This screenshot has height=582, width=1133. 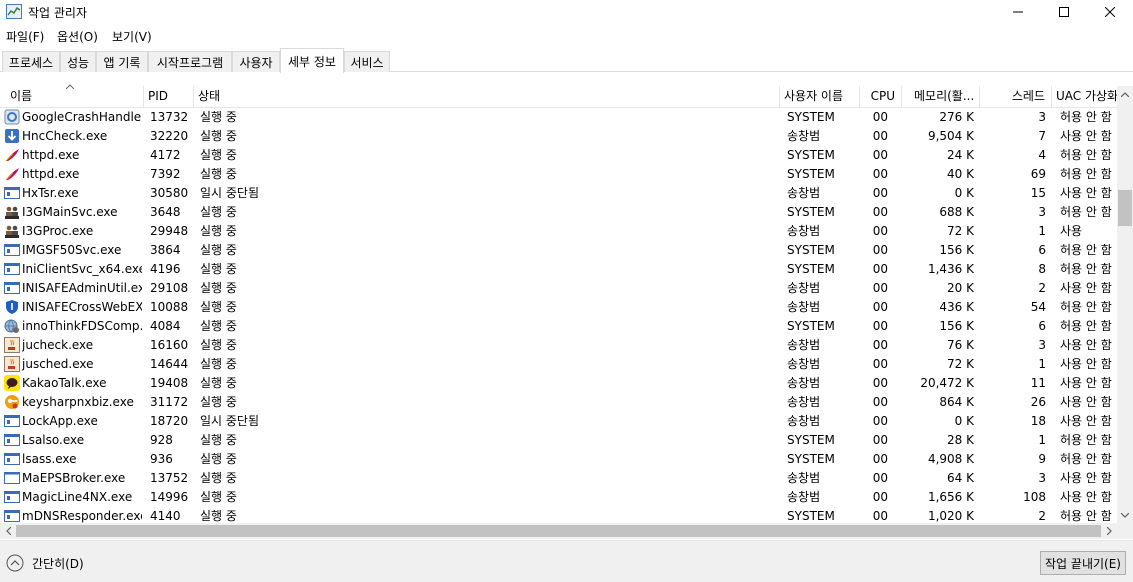 I want to click on table-row: I3GProc.exe 29948 실행 중 송창범 00 72 K 1 사용, so click(x=558, y=231).